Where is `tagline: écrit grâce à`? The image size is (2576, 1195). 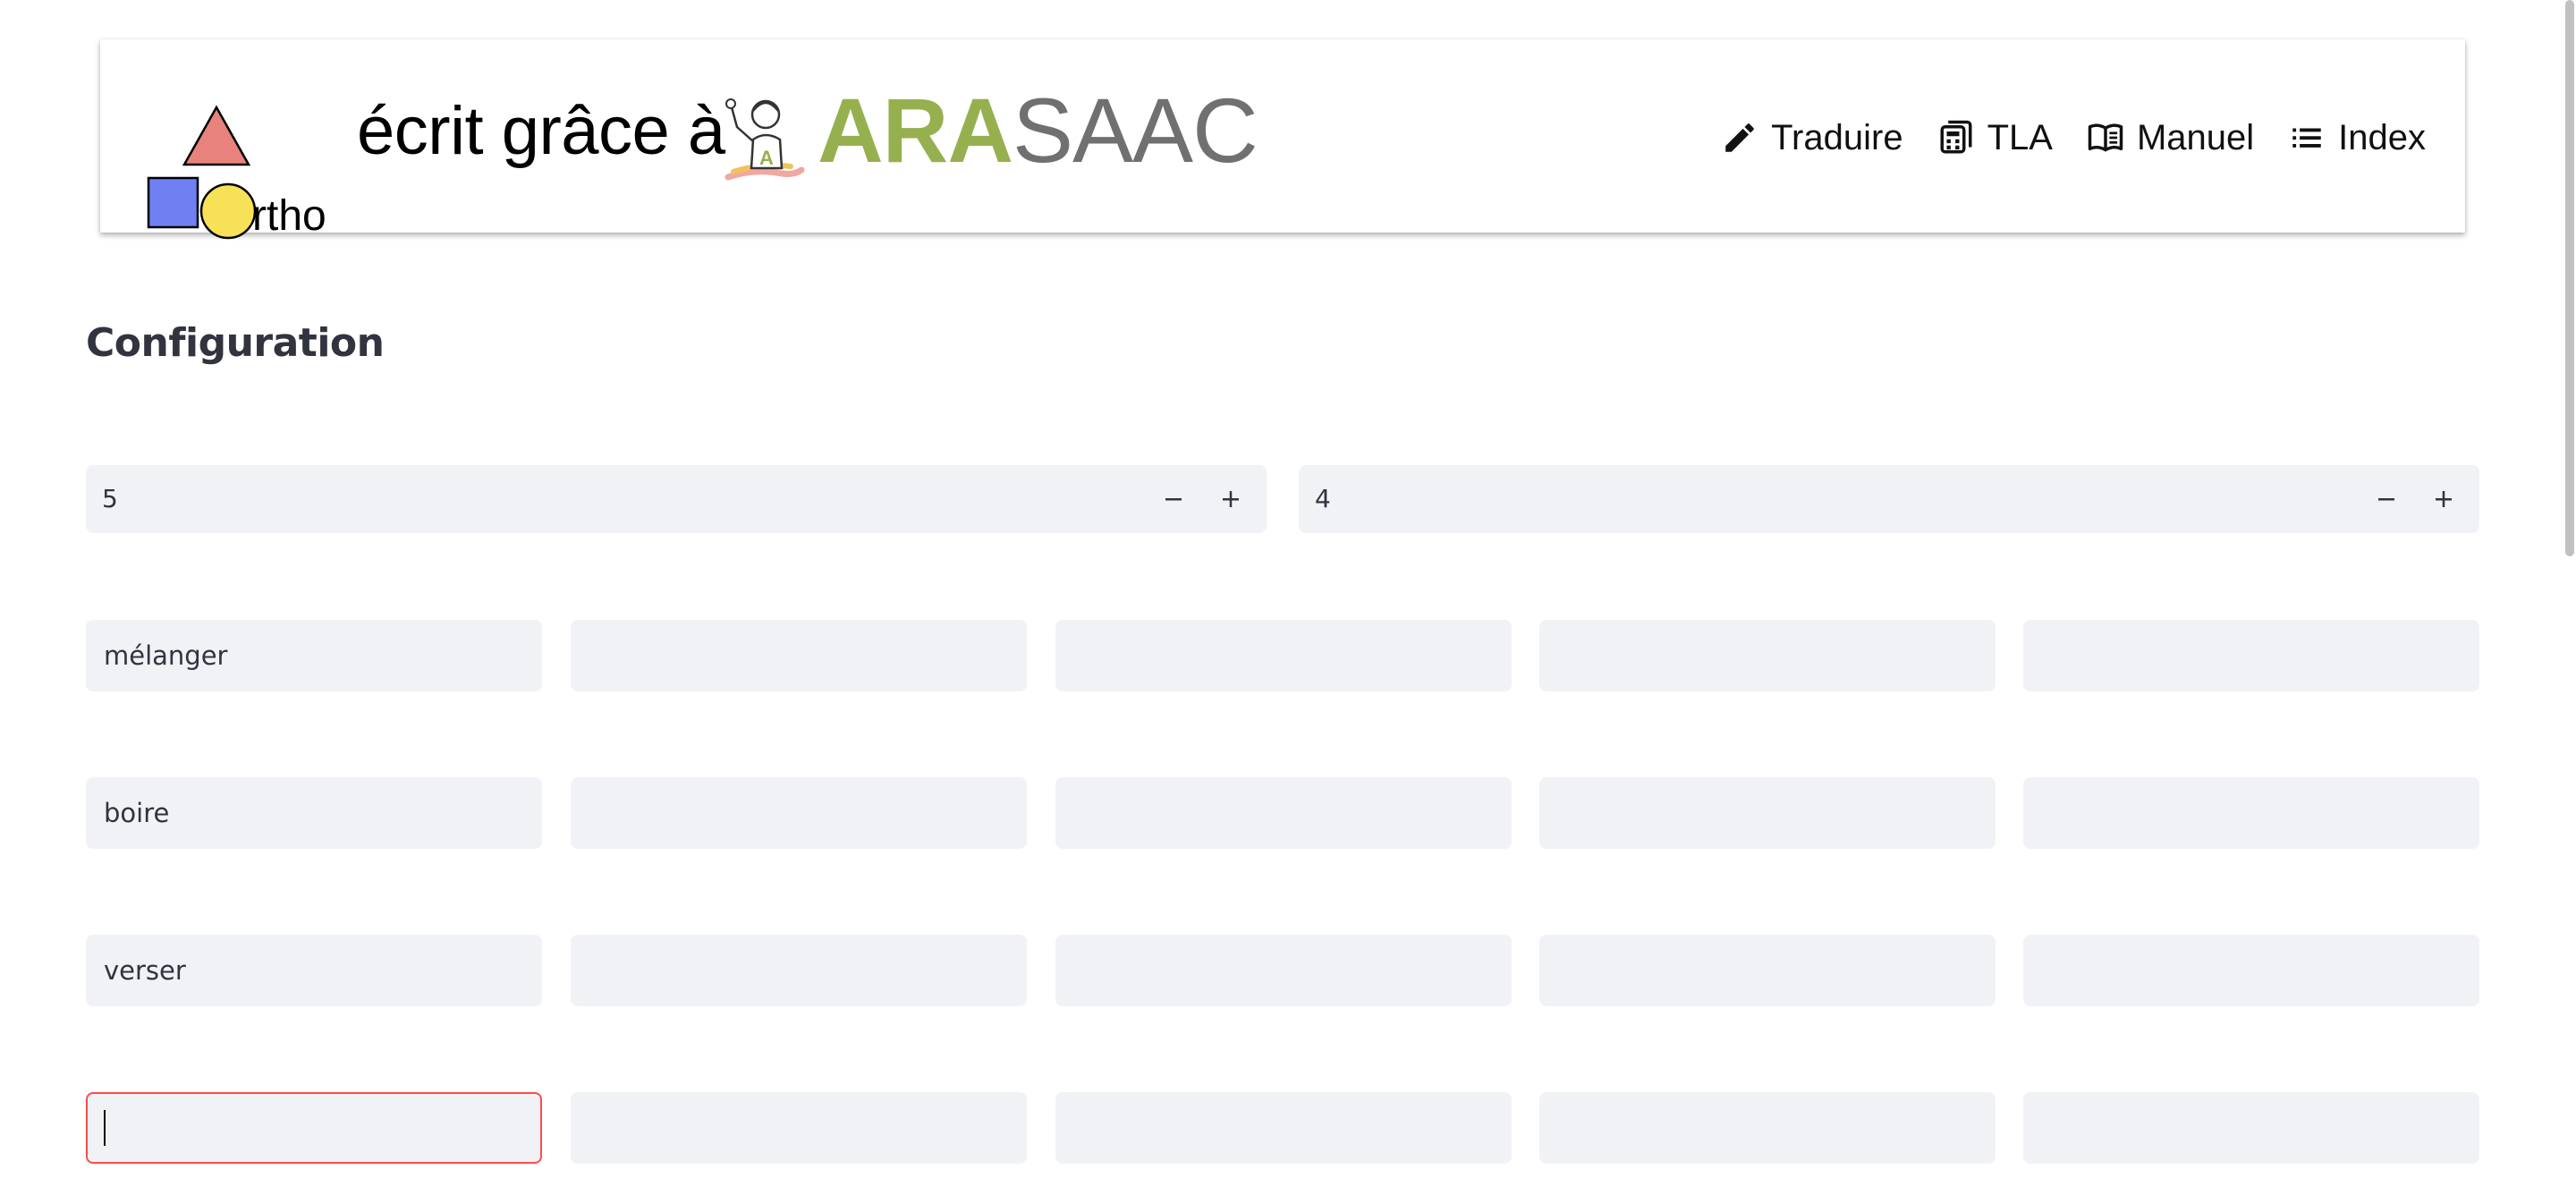 tagline: écrit grâce à is located at coordinates (541, 130).